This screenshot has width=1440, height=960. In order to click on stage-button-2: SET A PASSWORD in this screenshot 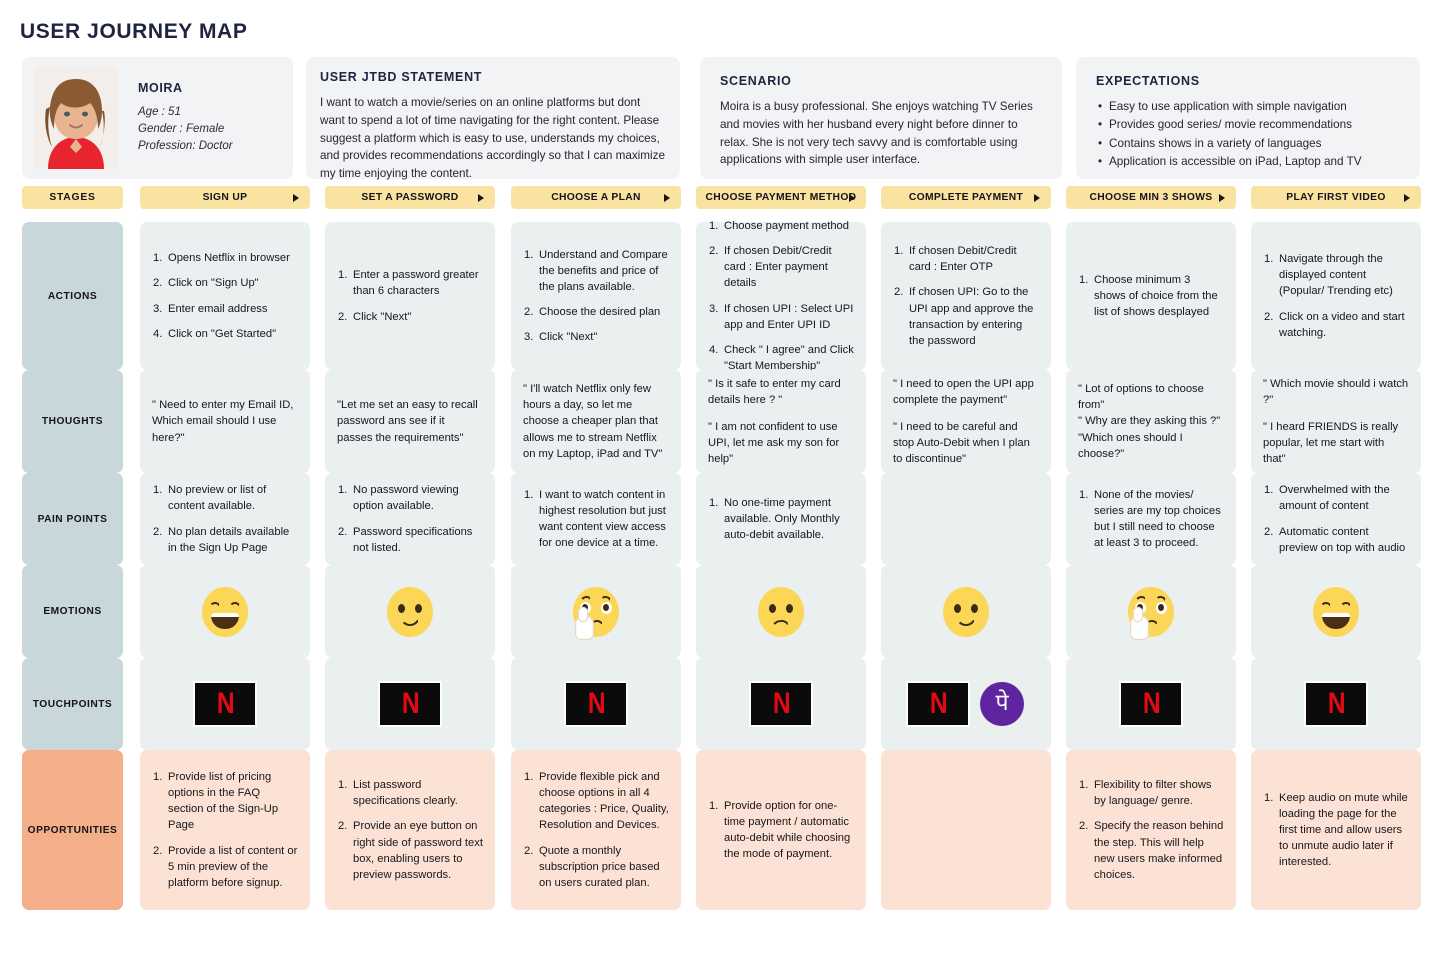, I will do `click(410, 197)`.